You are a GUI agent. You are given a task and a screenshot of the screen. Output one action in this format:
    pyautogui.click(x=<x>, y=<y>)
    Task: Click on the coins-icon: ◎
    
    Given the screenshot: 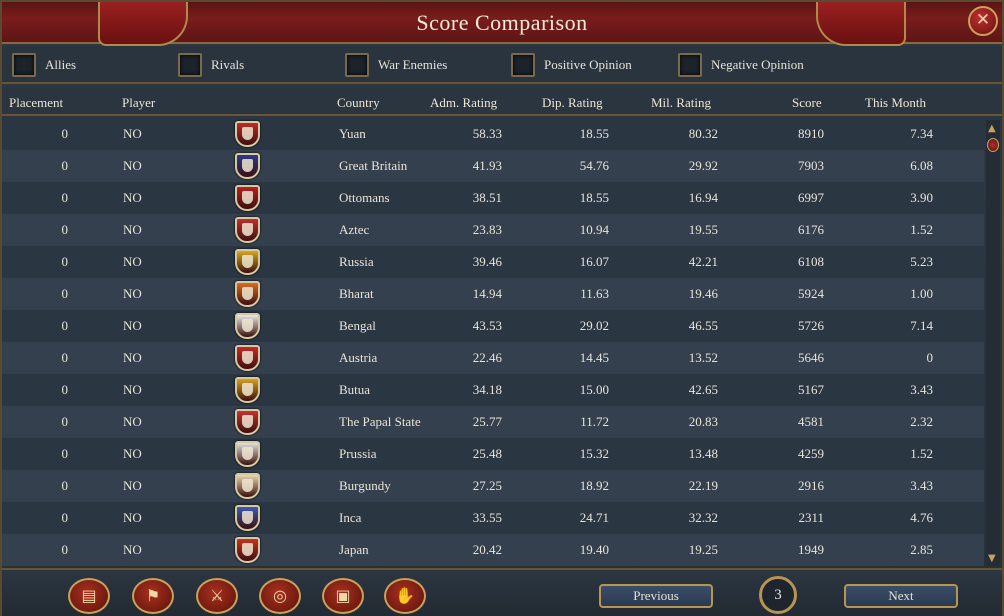 What is the action you would take?
    pyautogui.click(x=280, y=595)
    